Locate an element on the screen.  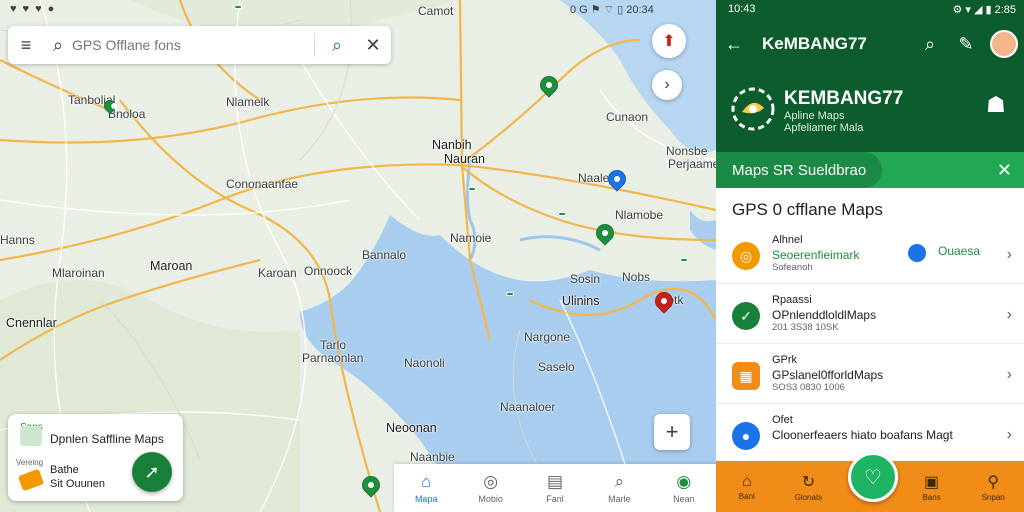
map-label: Nanbih is located at coordinates (452, 145).